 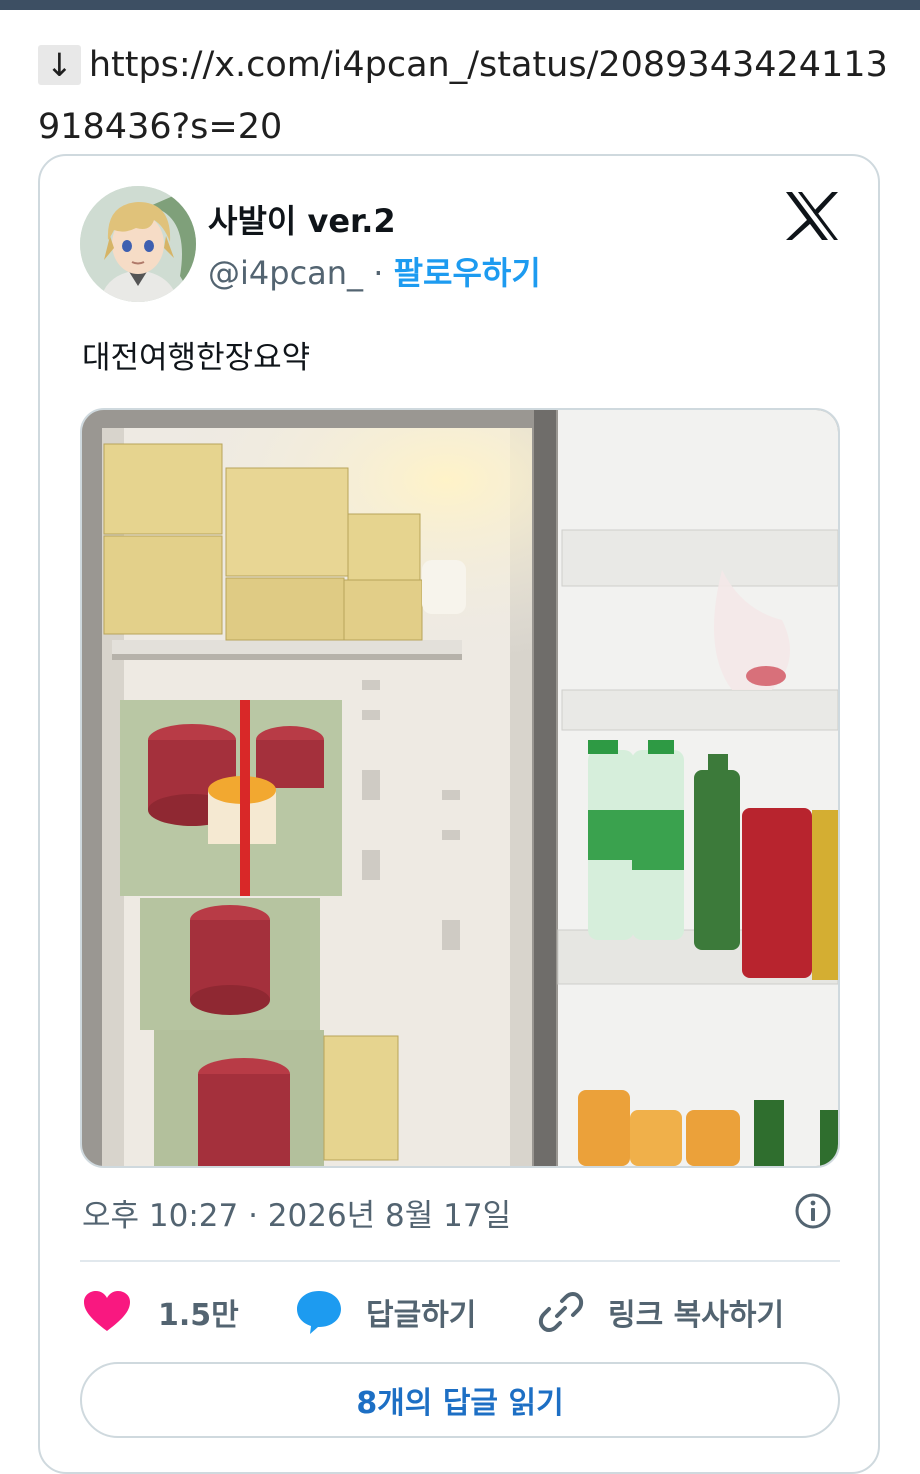 I want to click on copy-link-label: 링크 복사하기, so click(x=696, y=1315).